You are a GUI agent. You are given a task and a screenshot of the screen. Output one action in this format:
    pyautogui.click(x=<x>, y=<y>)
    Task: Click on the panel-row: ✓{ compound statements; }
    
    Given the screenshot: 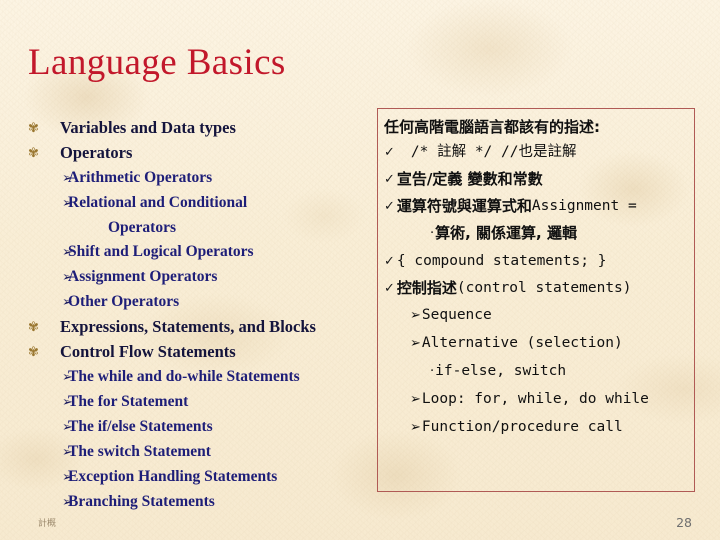 What is the action you would take?
    pyautogui.click(x=537, y=261)
    